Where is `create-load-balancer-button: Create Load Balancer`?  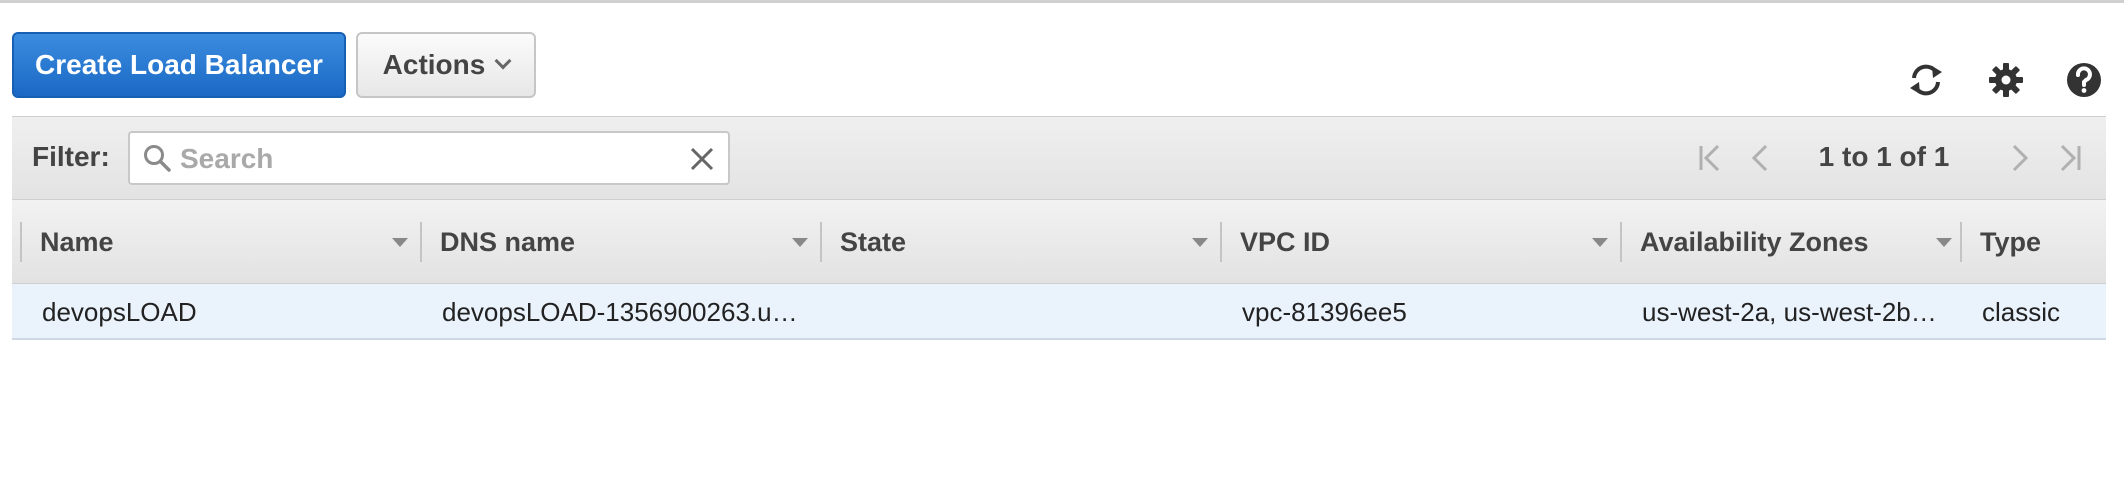
create-load-balancer-button: Create Load Balancer is located at coordinates (179, 65).